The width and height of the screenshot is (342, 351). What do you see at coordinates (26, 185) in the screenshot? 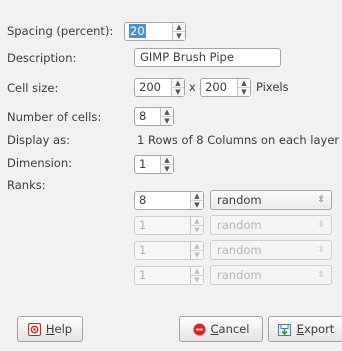
I see `ranks-label: Ranks:` at bounding box center [26, 185].